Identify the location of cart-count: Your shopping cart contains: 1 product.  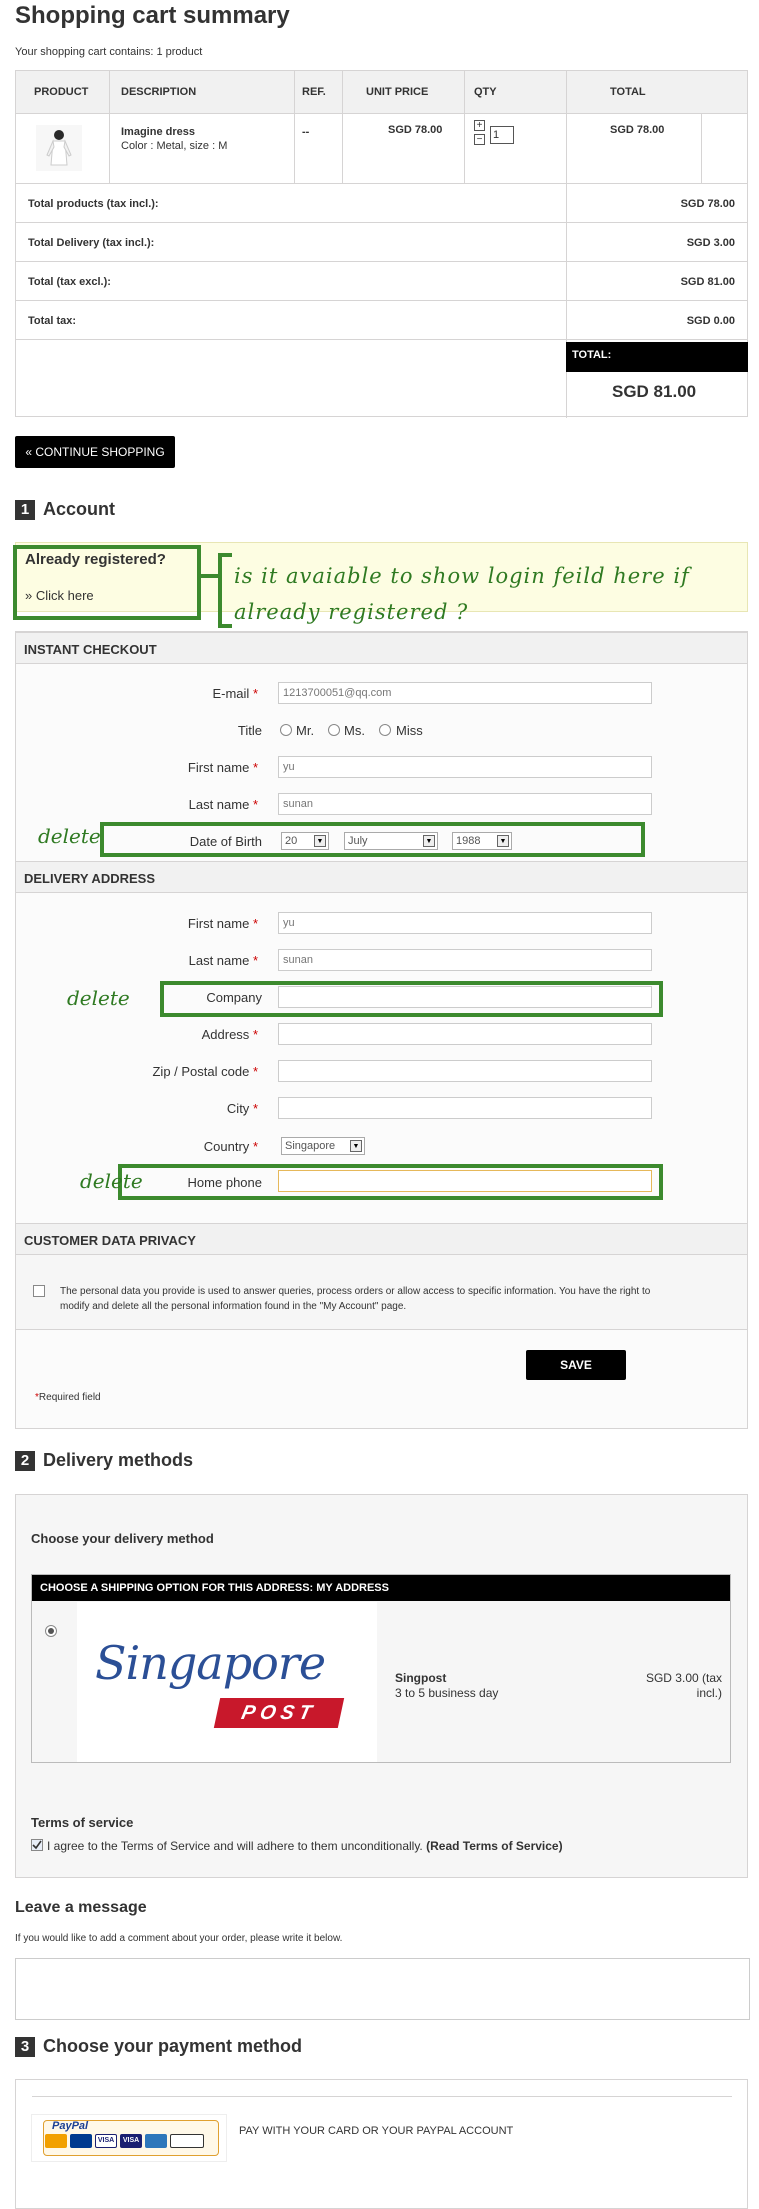
(109, 52).